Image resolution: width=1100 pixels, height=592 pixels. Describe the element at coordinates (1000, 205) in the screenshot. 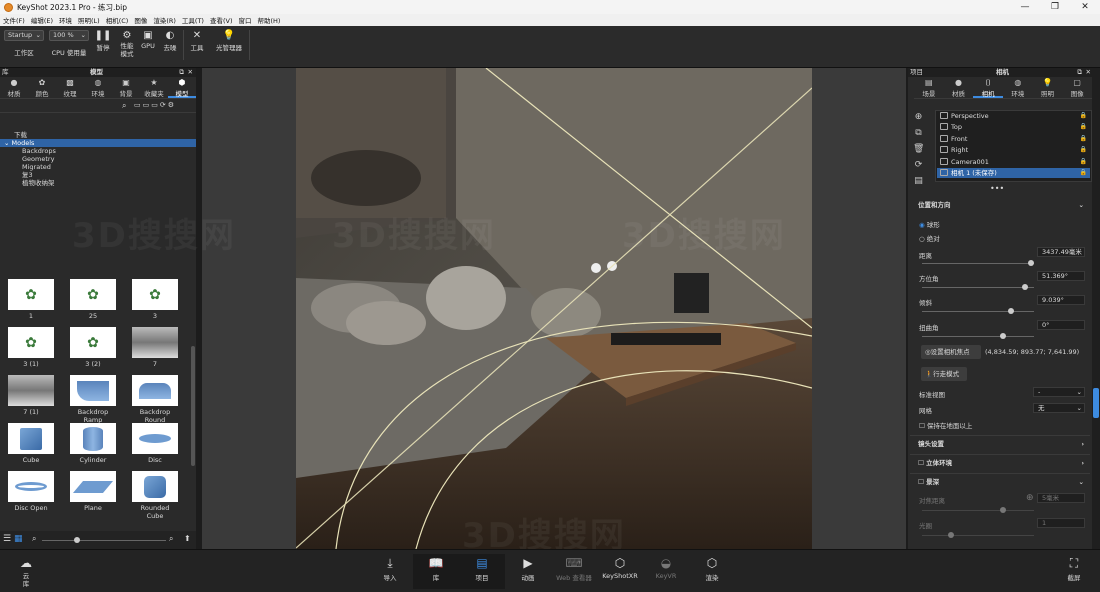

I see `position-section-header: 位置和方向 ⌄` at that location.